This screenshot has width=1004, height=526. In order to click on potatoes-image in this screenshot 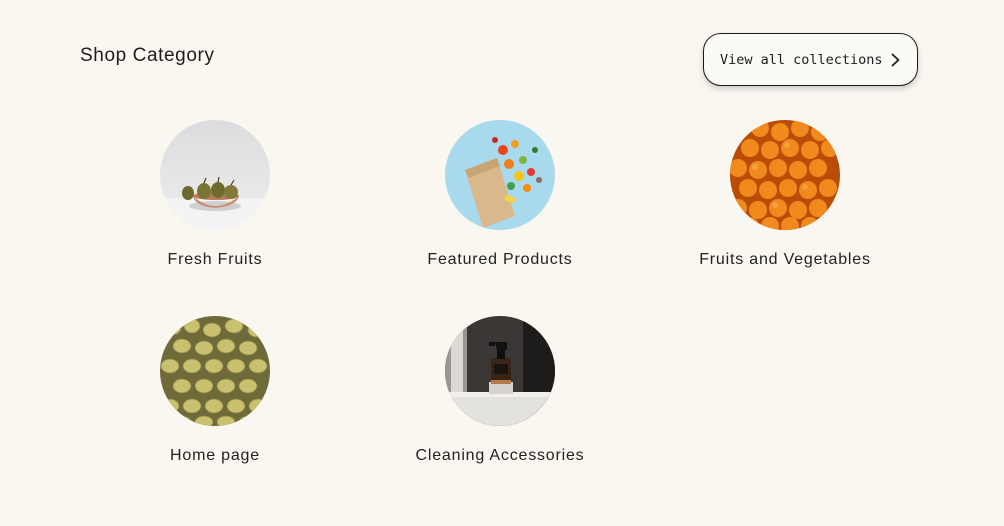, I will do `click(215, 371)`.